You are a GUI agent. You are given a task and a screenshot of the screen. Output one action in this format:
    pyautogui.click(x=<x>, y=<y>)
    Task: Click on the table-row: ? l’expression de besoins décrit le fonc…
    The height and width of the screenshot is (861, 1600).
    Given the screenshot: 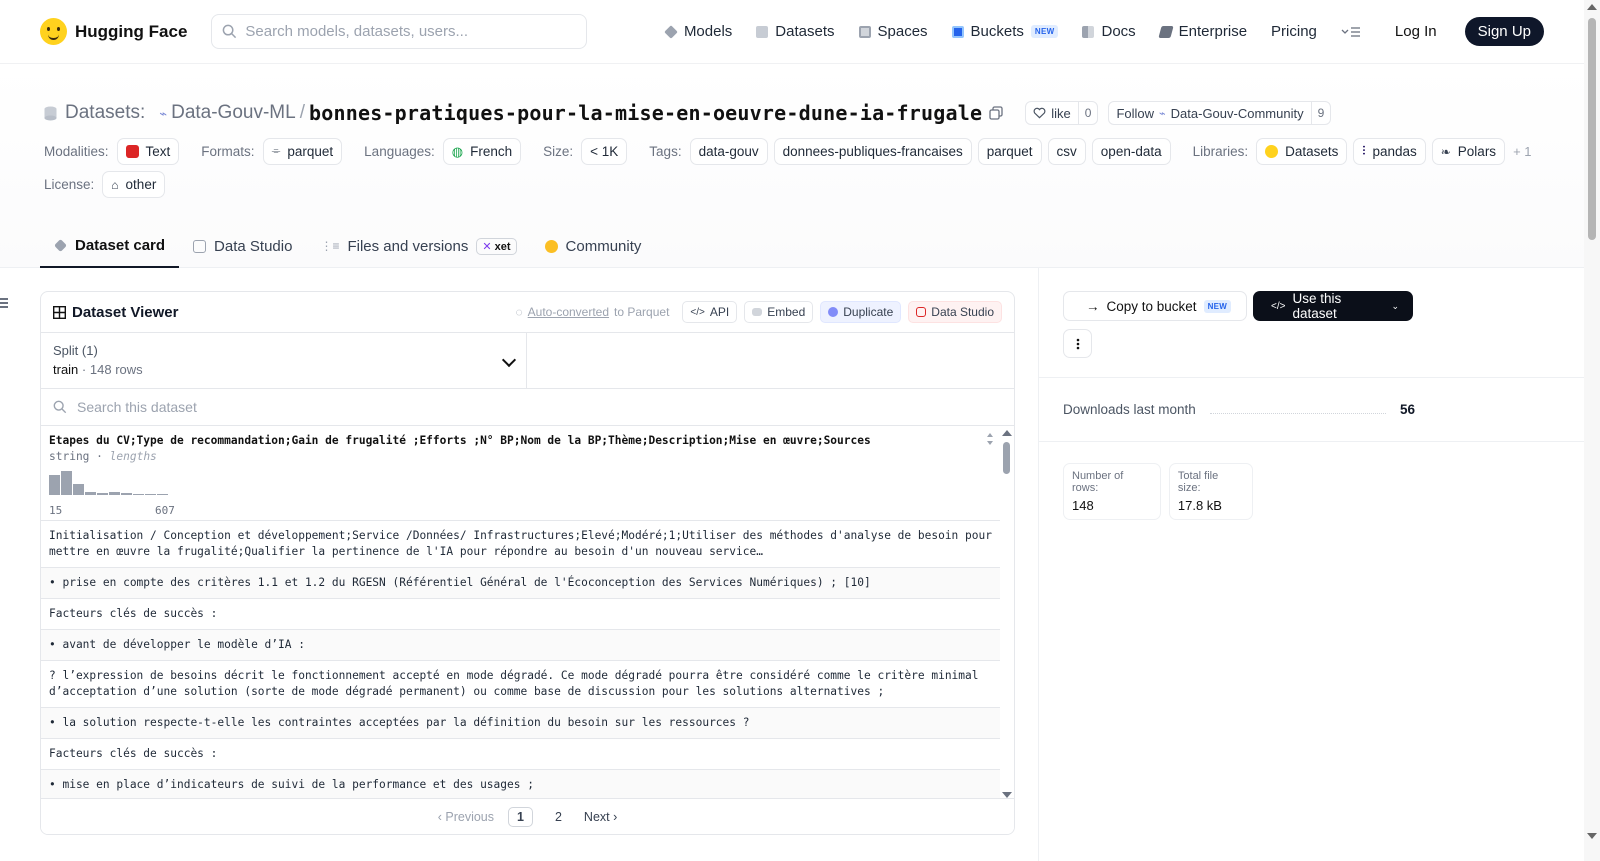 What is the action you would take?
    pyautogui.click(x=520, y=684)
    